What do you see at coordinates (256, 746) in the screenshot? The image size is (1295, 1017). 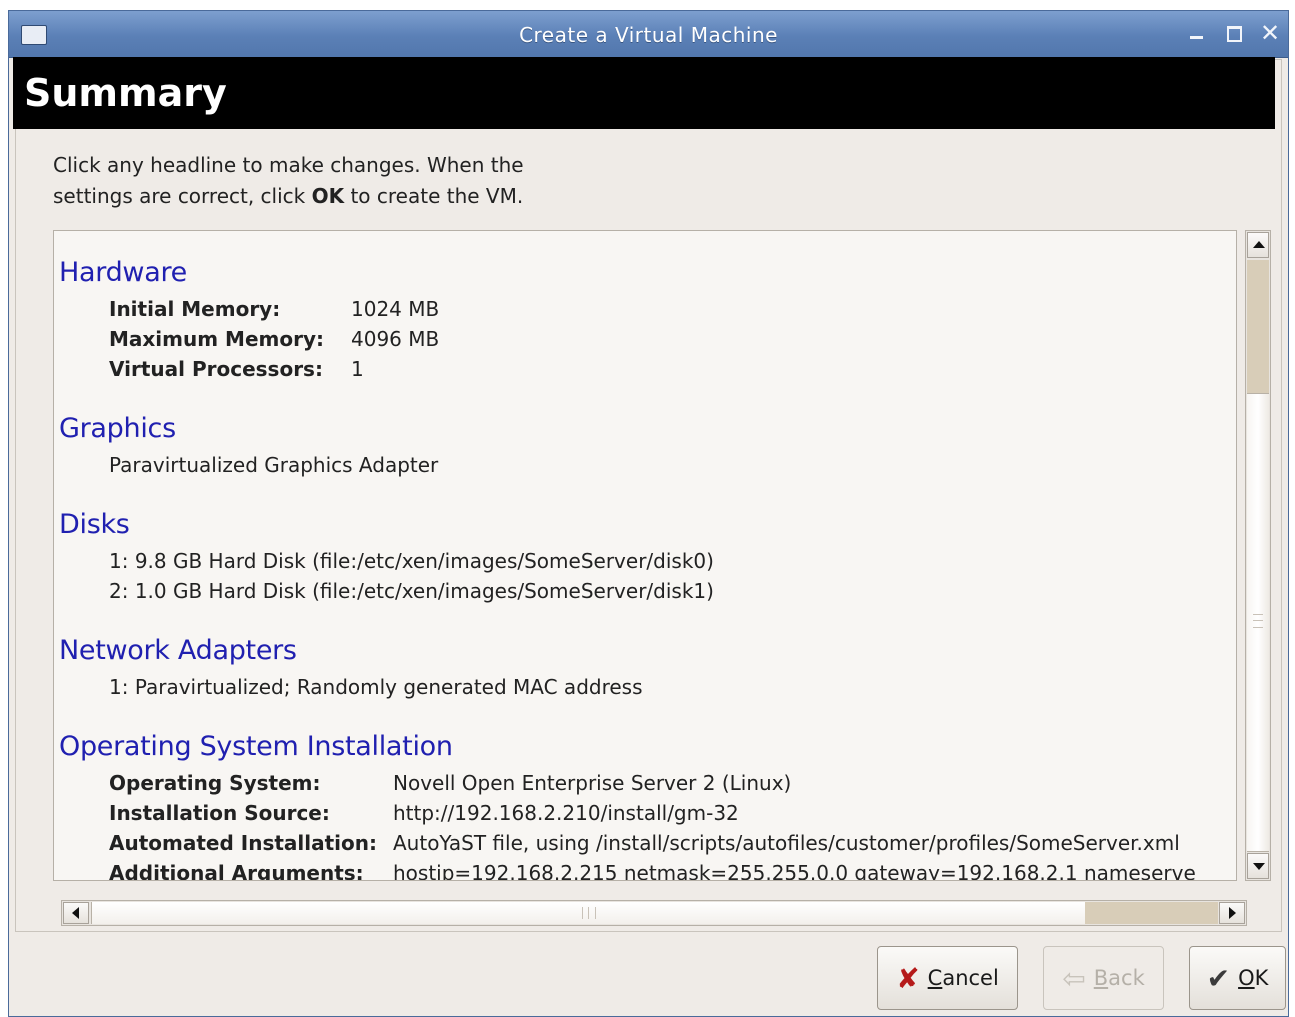 I see `os-heading: Operating System Installation` at bounding box center [256, 746].